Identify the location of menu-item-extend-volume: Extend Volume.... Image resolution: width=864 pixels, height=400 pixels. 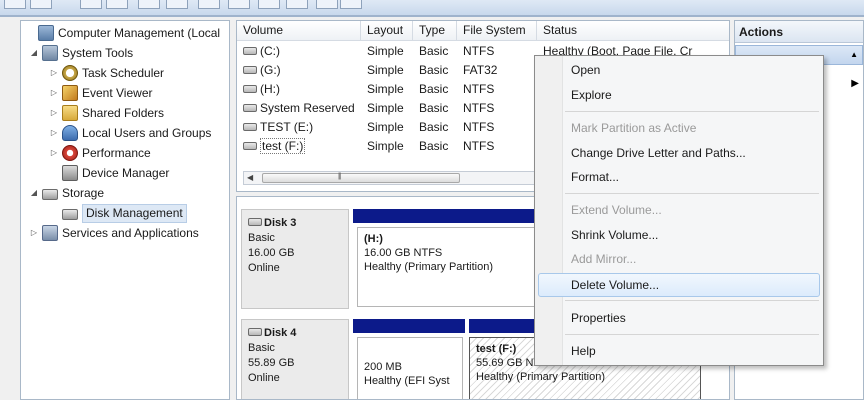
(616, 210).